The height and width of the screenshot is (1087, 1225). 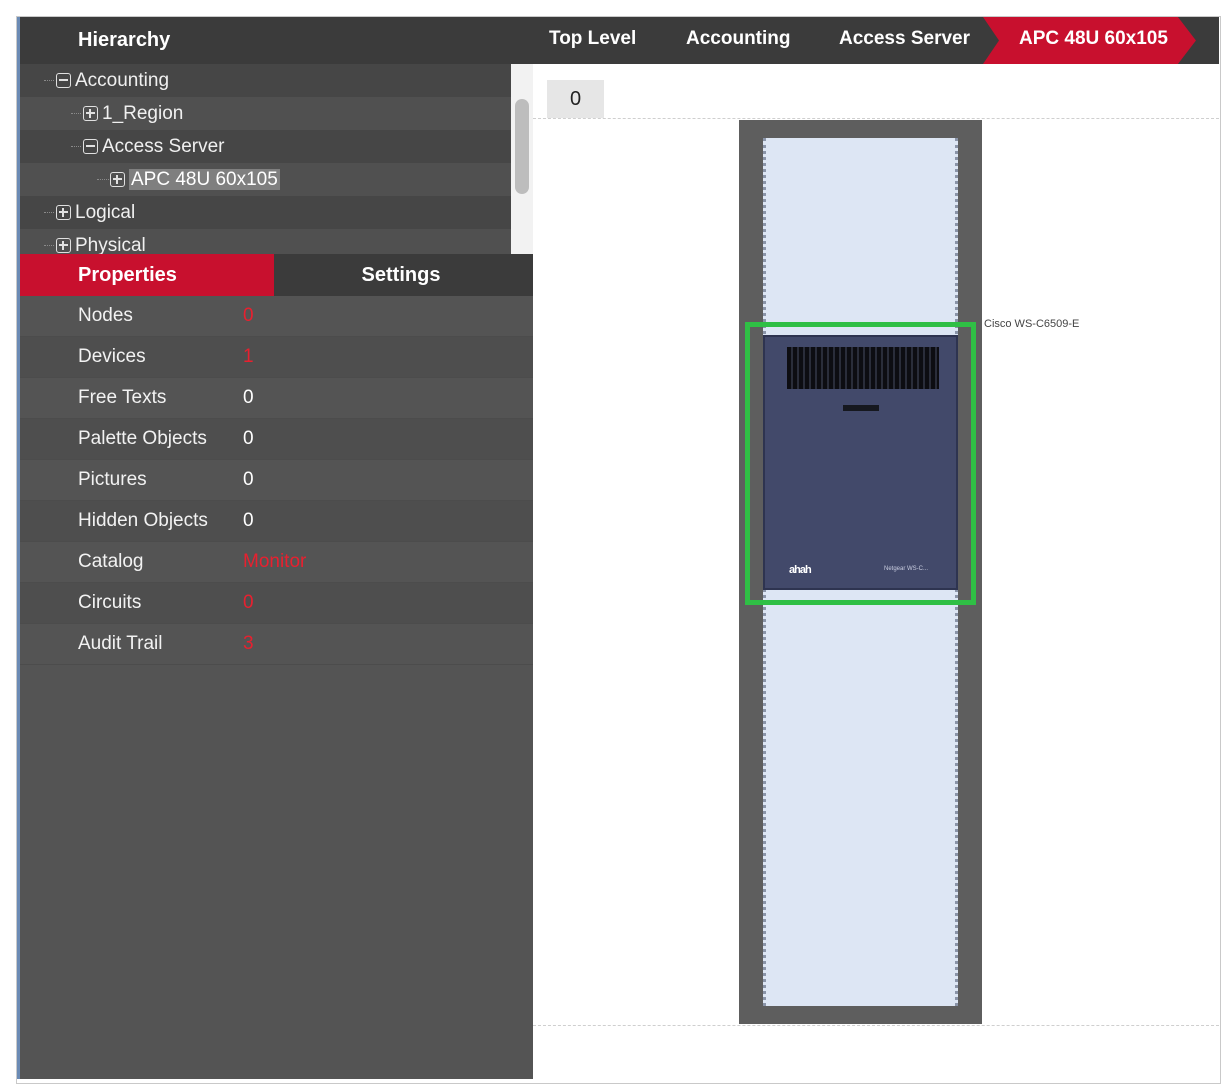 I want to click on panel-tabs: Properties Settings, so click(x=276, y=275).